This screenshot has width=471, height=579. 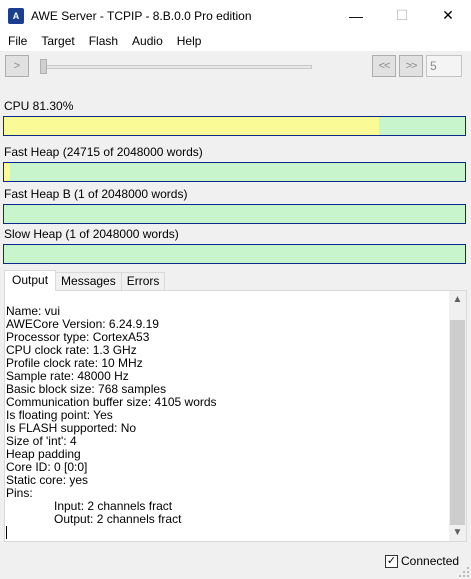 I want to click on position-slider-track, so click(x=176, y=67).